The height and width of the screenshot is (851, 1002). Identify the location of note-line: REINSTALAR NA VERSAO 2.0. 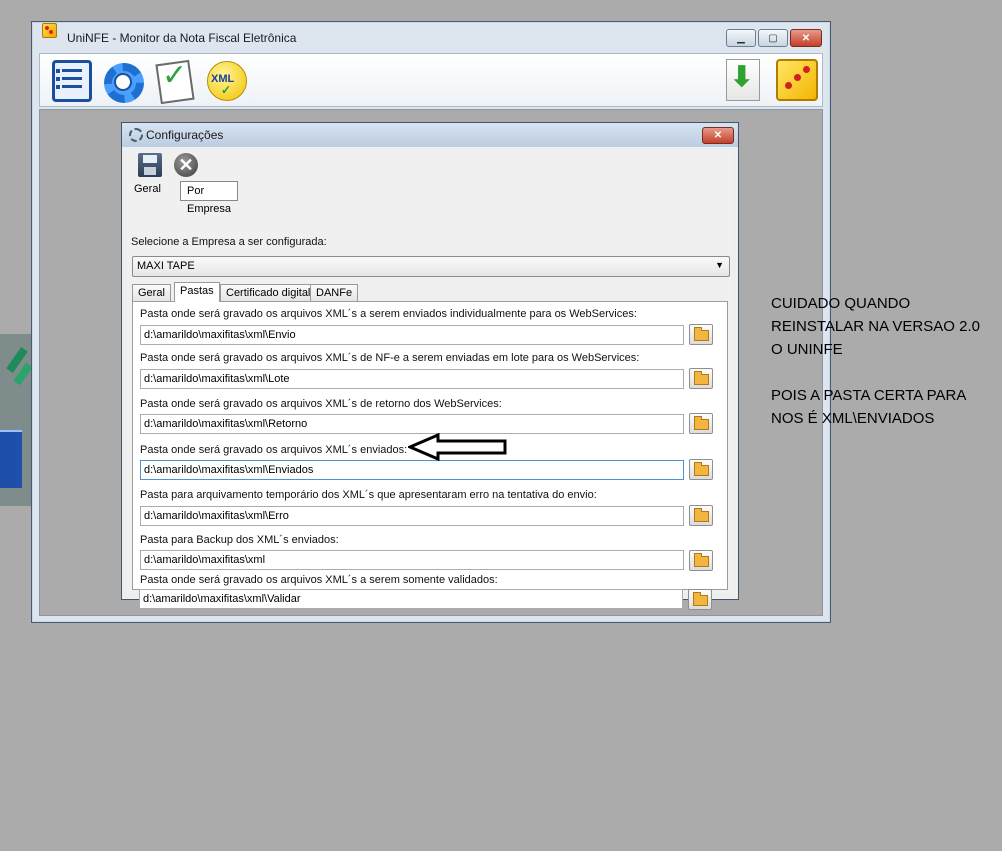
(875, 326).